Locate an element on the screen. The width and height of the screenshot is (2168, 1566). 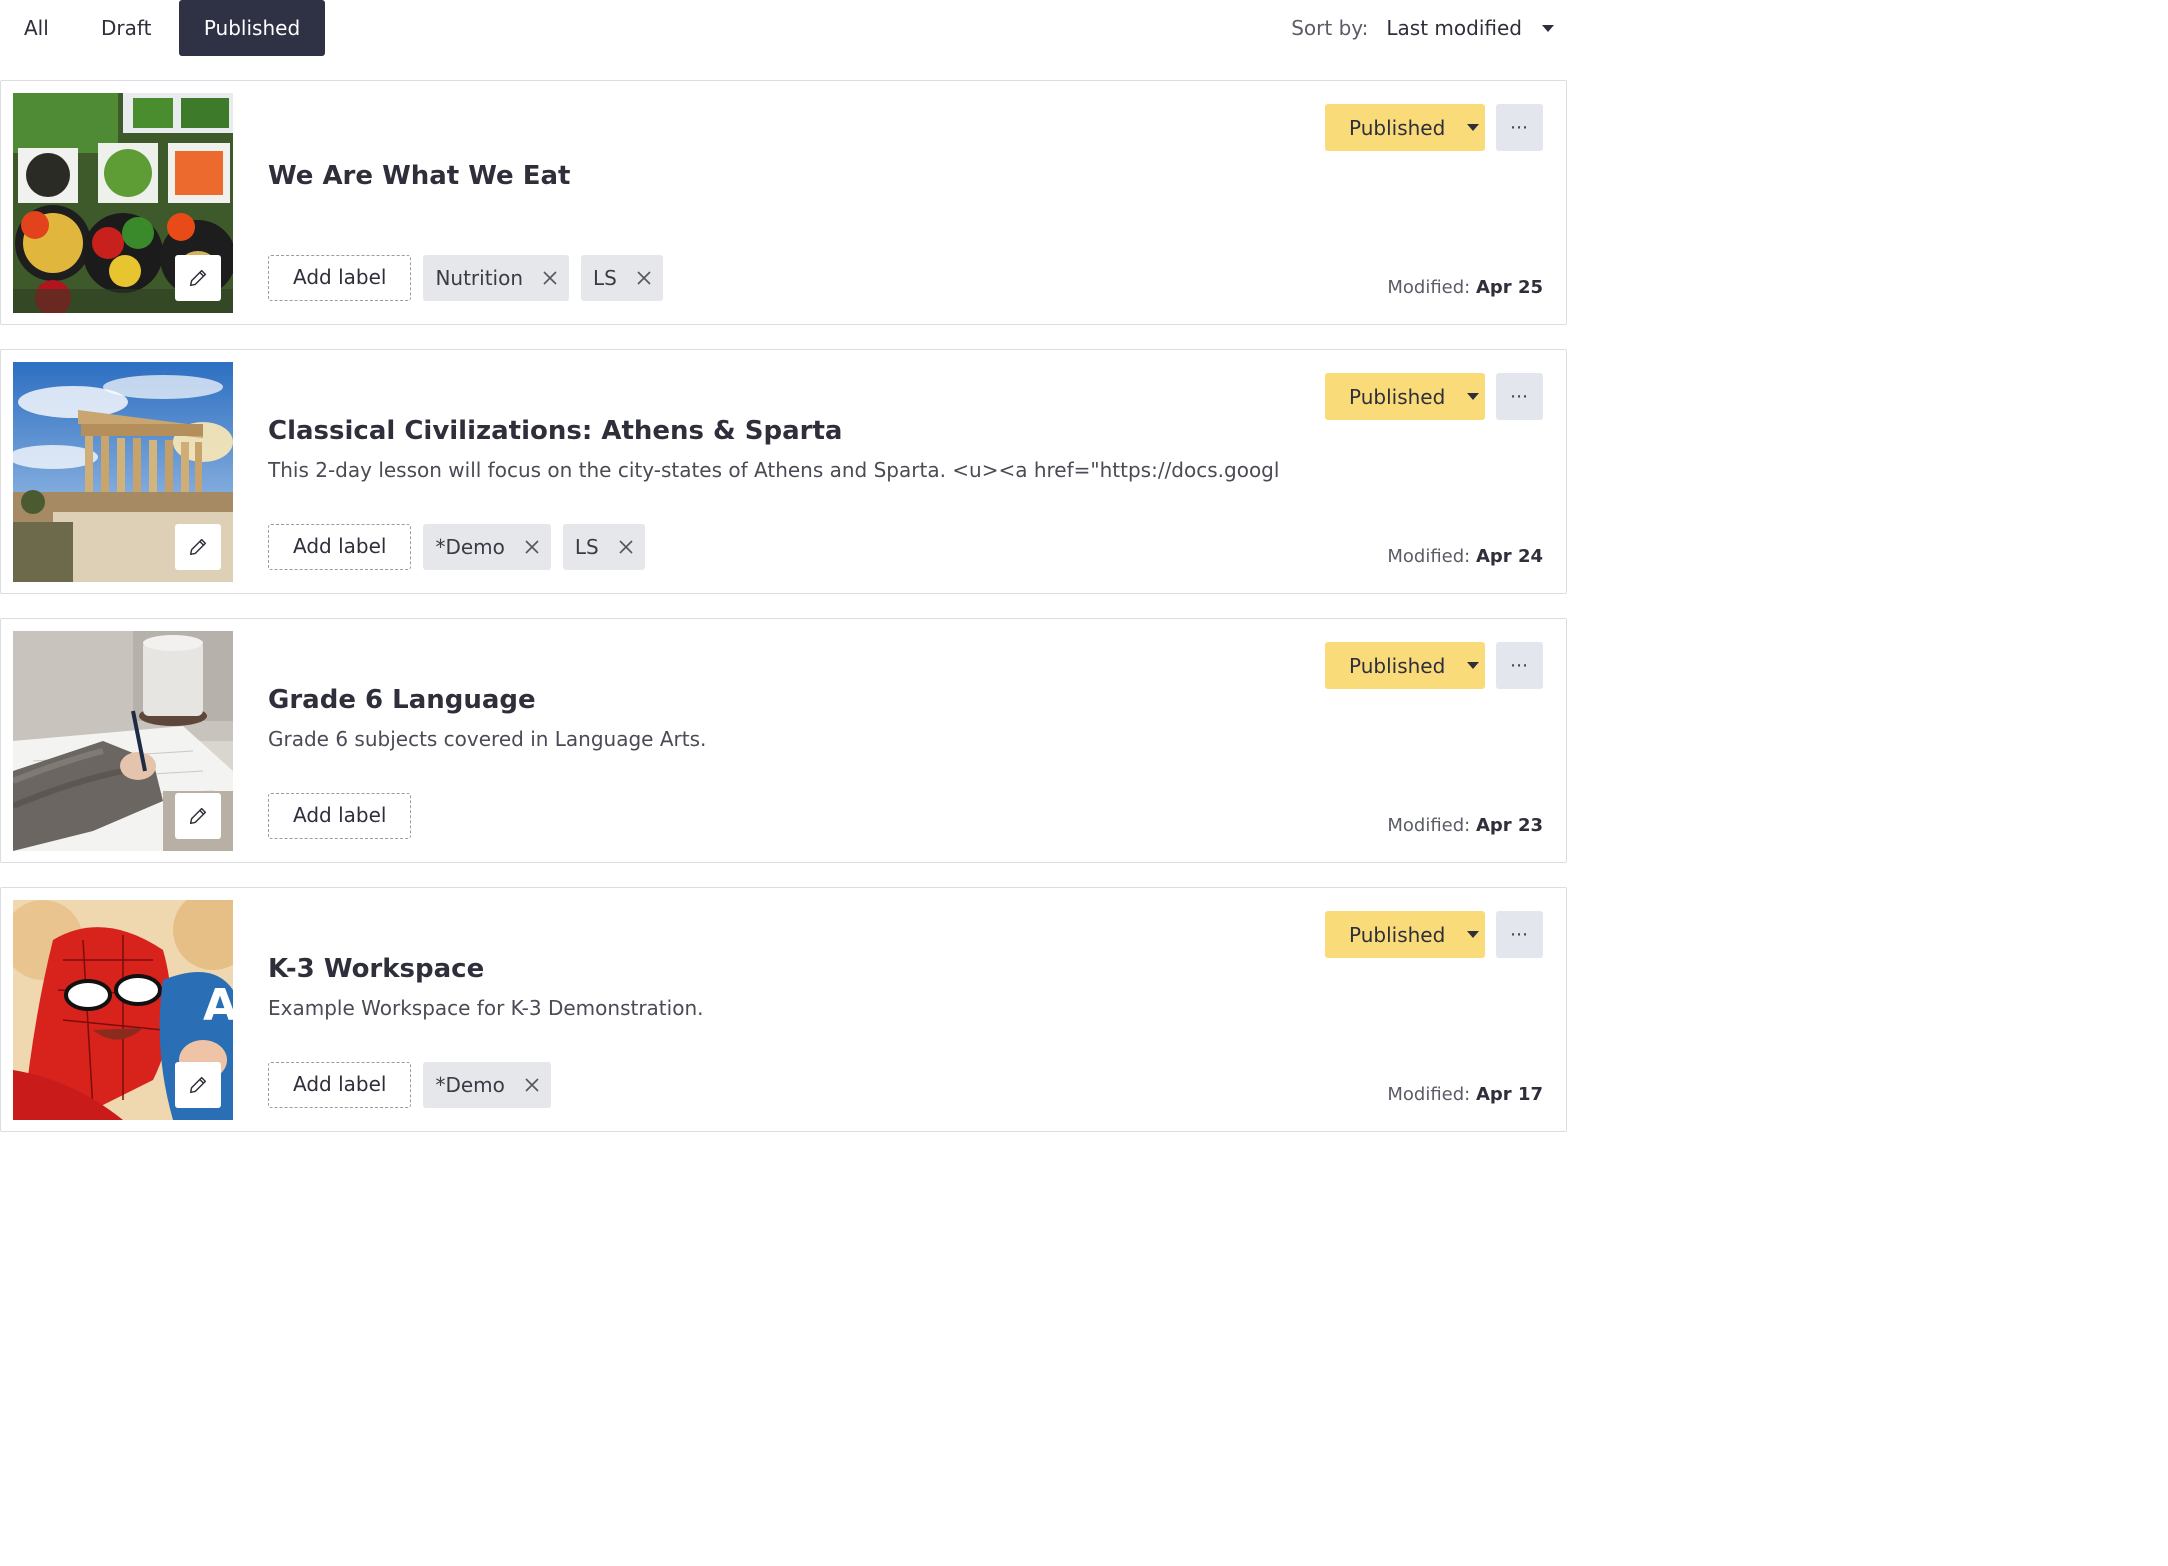
sort-control: Sort by: Last modified is located at coordinates (1422, 28).